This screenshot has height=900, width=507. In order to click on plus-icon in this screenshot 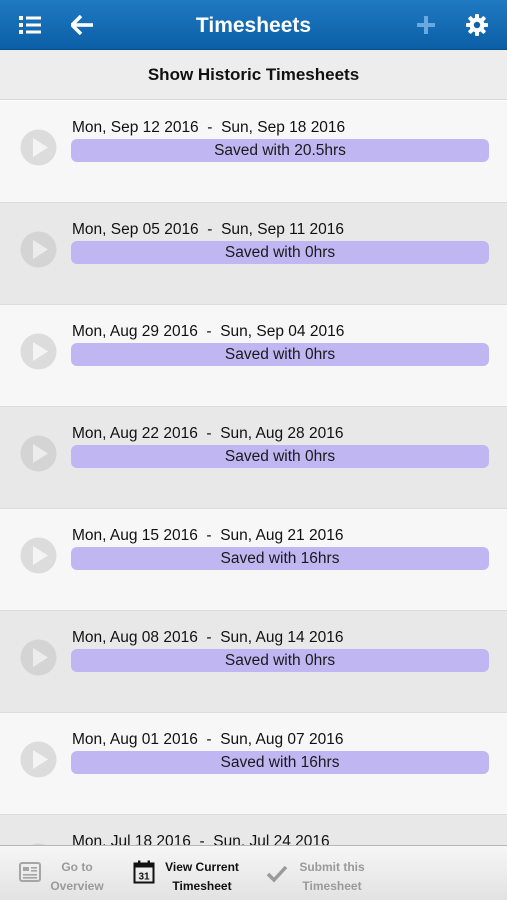, I will do `click(426, 25)`.